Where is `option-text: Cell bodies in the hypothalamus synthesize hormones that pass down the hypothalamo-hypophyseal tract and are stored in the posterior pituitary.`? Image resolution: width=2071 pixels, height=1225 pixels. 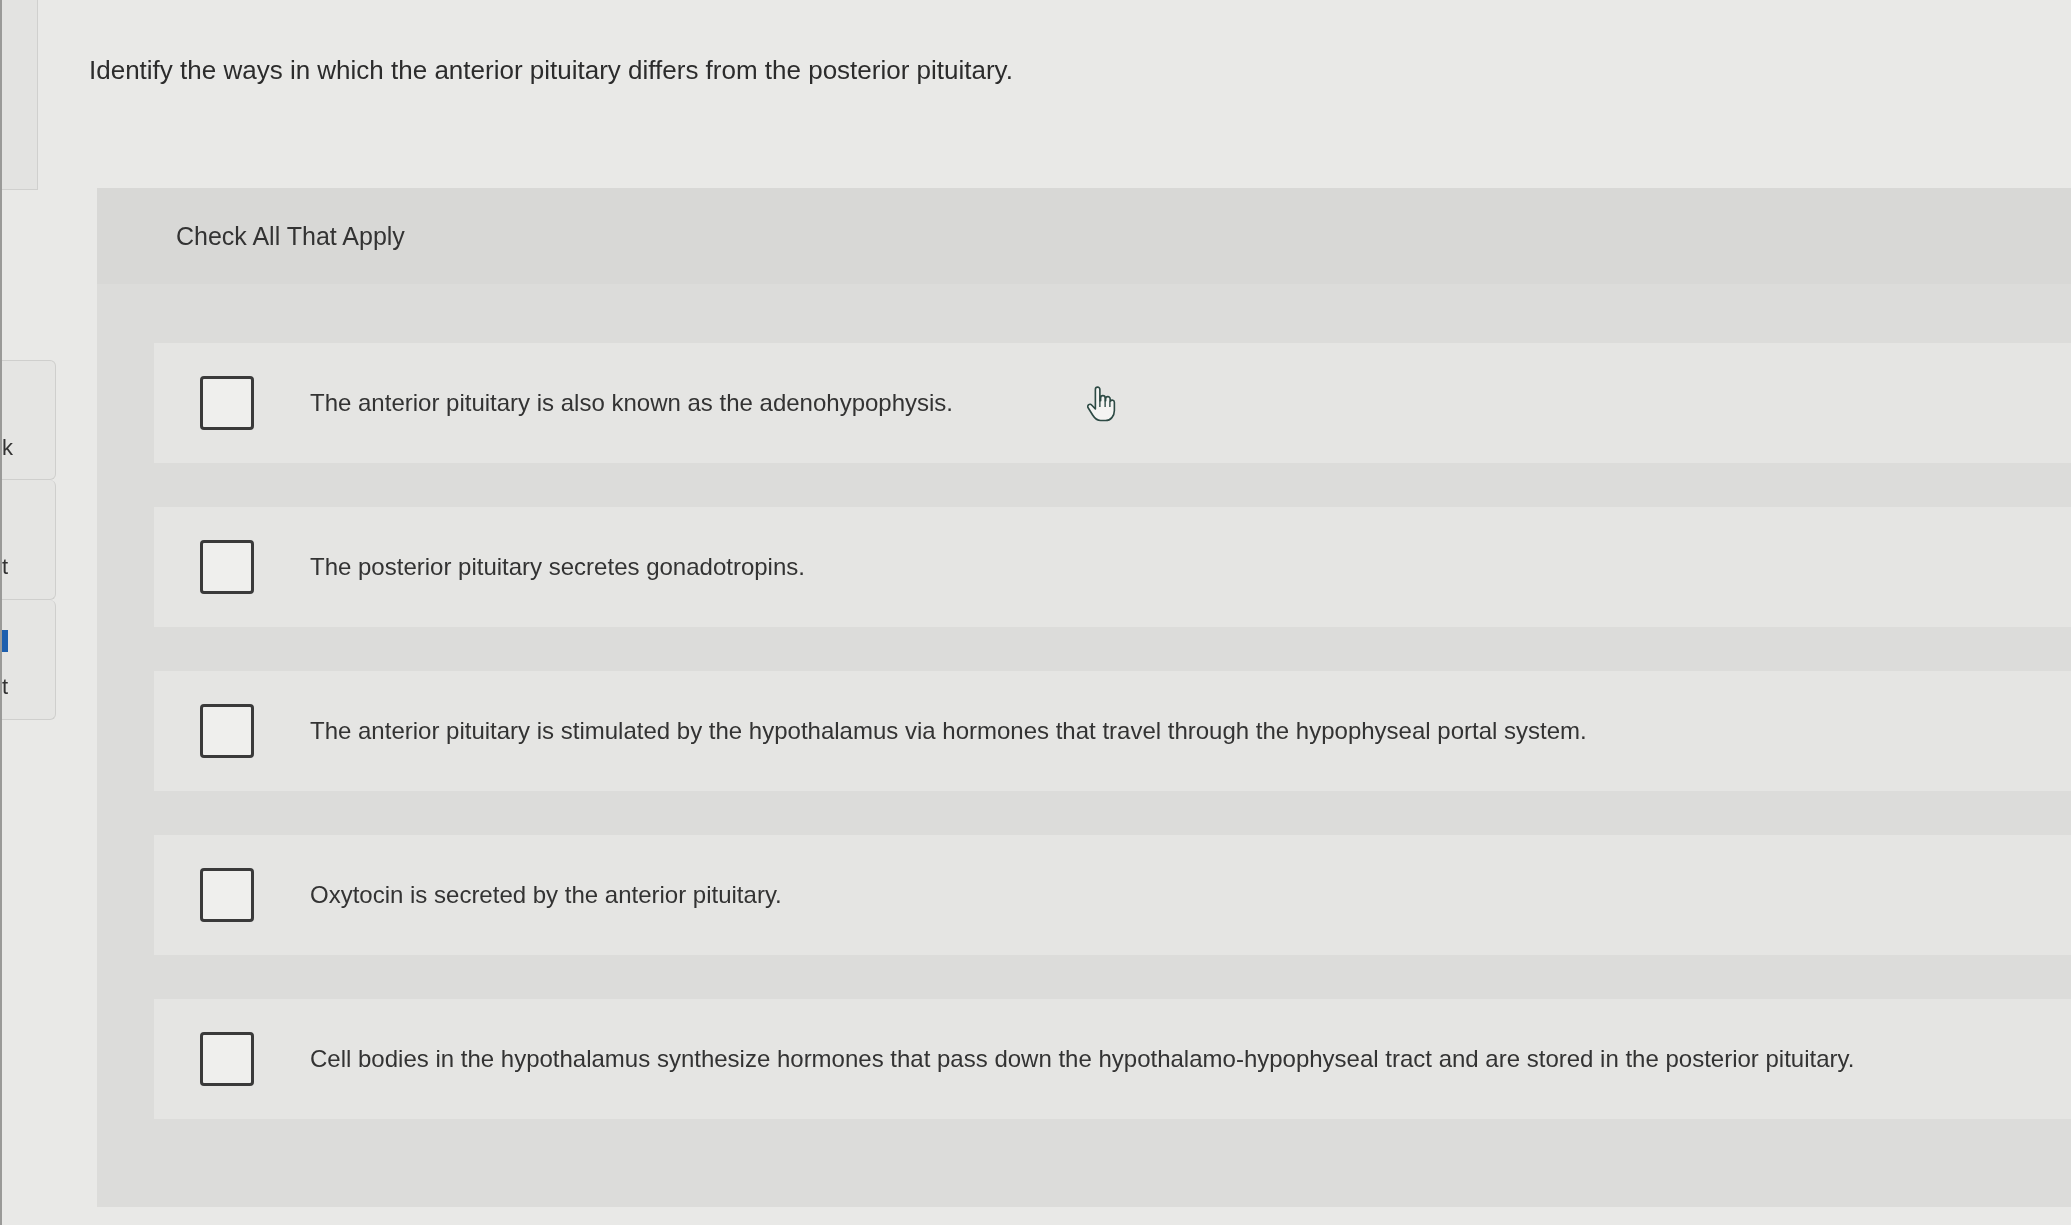 option-text: Cell bodies in the hypothalamus synthesize hormones that pass down the hypothalamo-hypophyseal tract and are stored in the posterior pituitary. is located at coordinates (1082, 1059).